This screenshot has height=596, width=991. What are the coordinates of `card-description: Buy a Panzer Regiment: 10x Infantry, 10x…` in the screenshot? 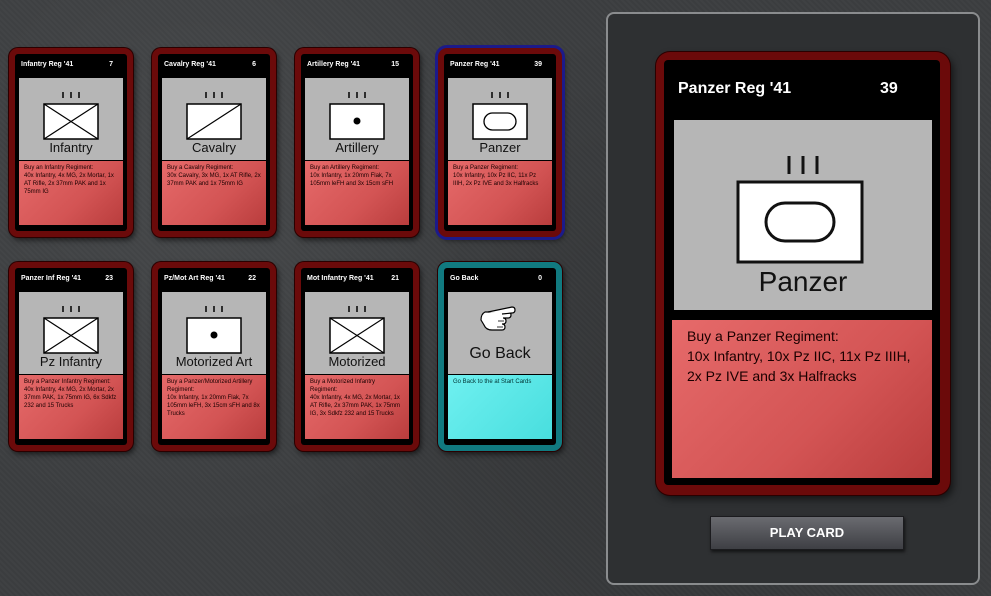 It's located at (500, 193).